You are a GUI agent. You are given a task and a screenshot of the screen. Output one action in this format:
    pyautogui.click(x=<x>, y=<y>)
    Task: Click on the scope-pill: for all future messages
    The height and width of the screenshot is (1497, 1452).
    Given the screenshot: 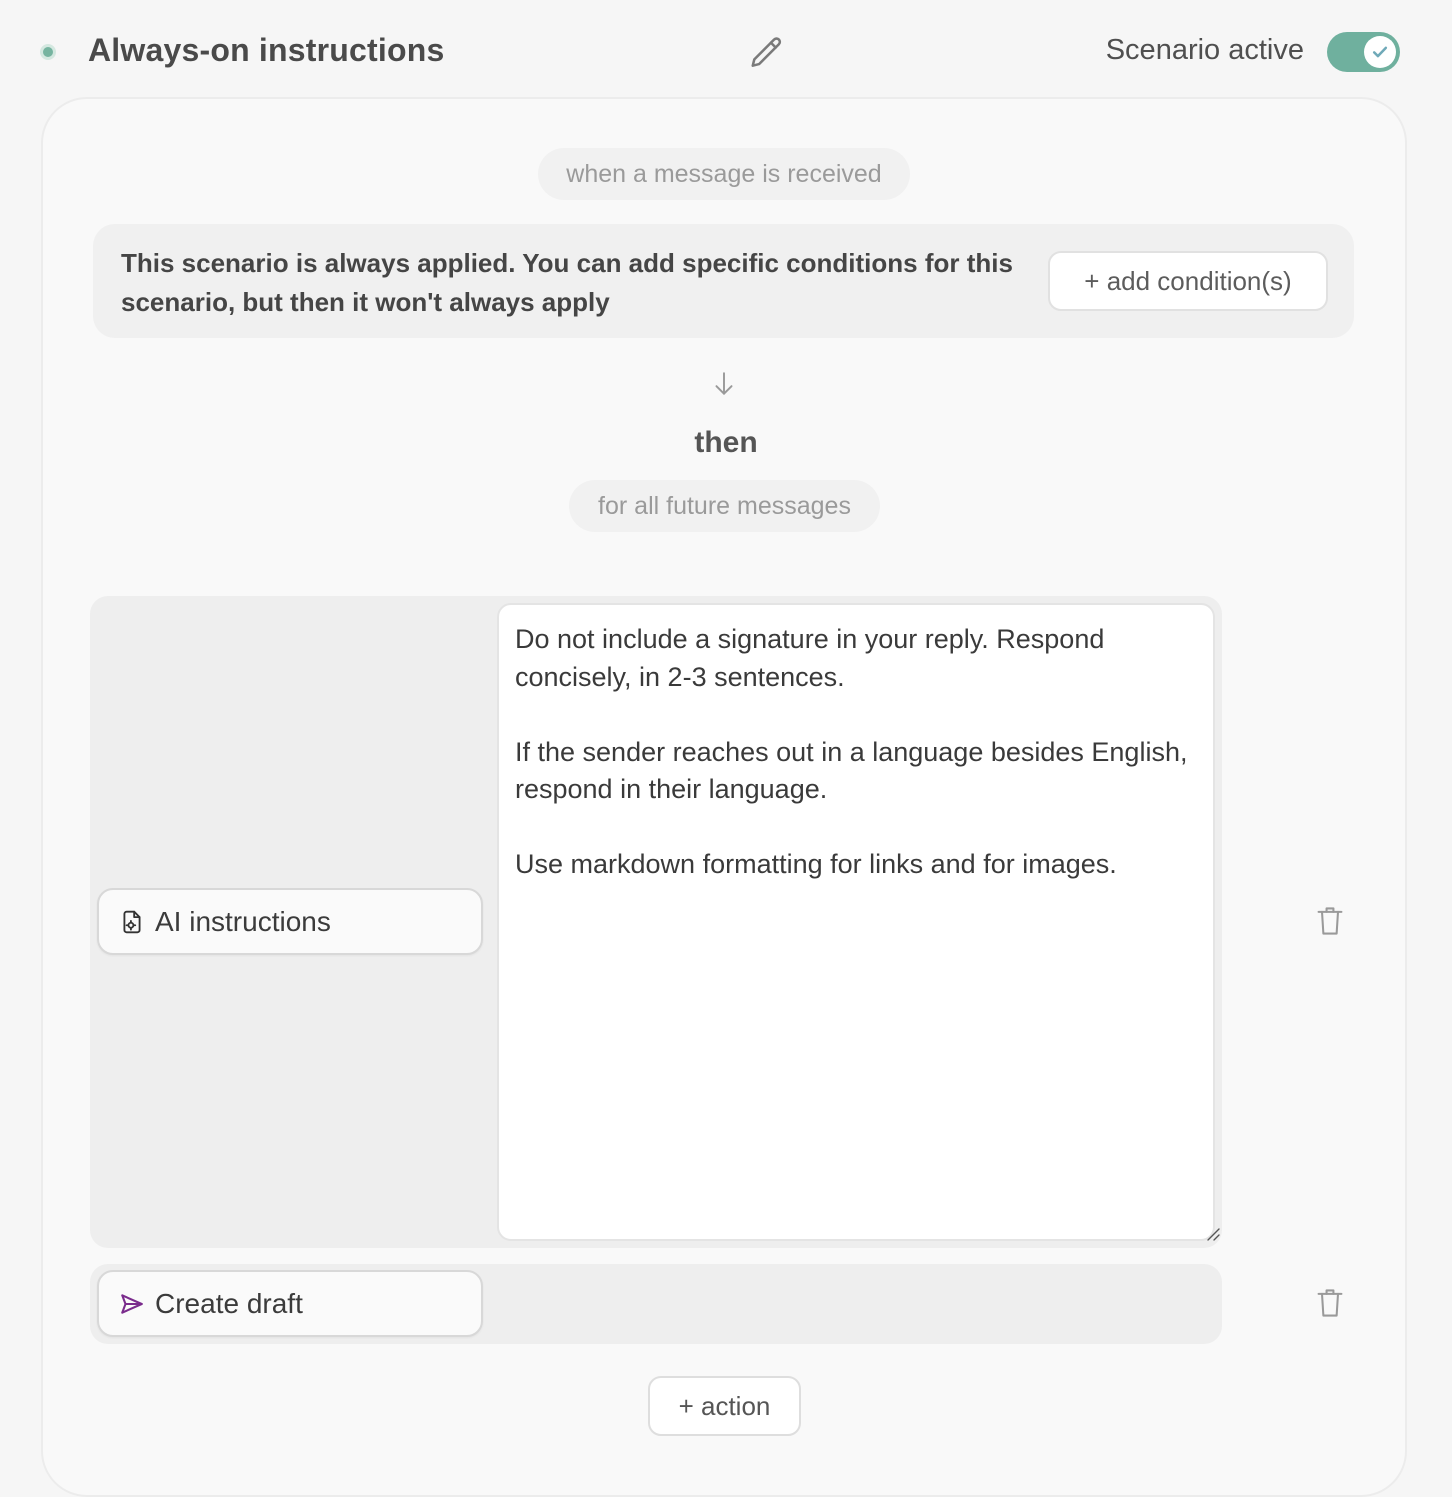 What is the action you would take?
    pyautogui.click(x=724, y=506)
    